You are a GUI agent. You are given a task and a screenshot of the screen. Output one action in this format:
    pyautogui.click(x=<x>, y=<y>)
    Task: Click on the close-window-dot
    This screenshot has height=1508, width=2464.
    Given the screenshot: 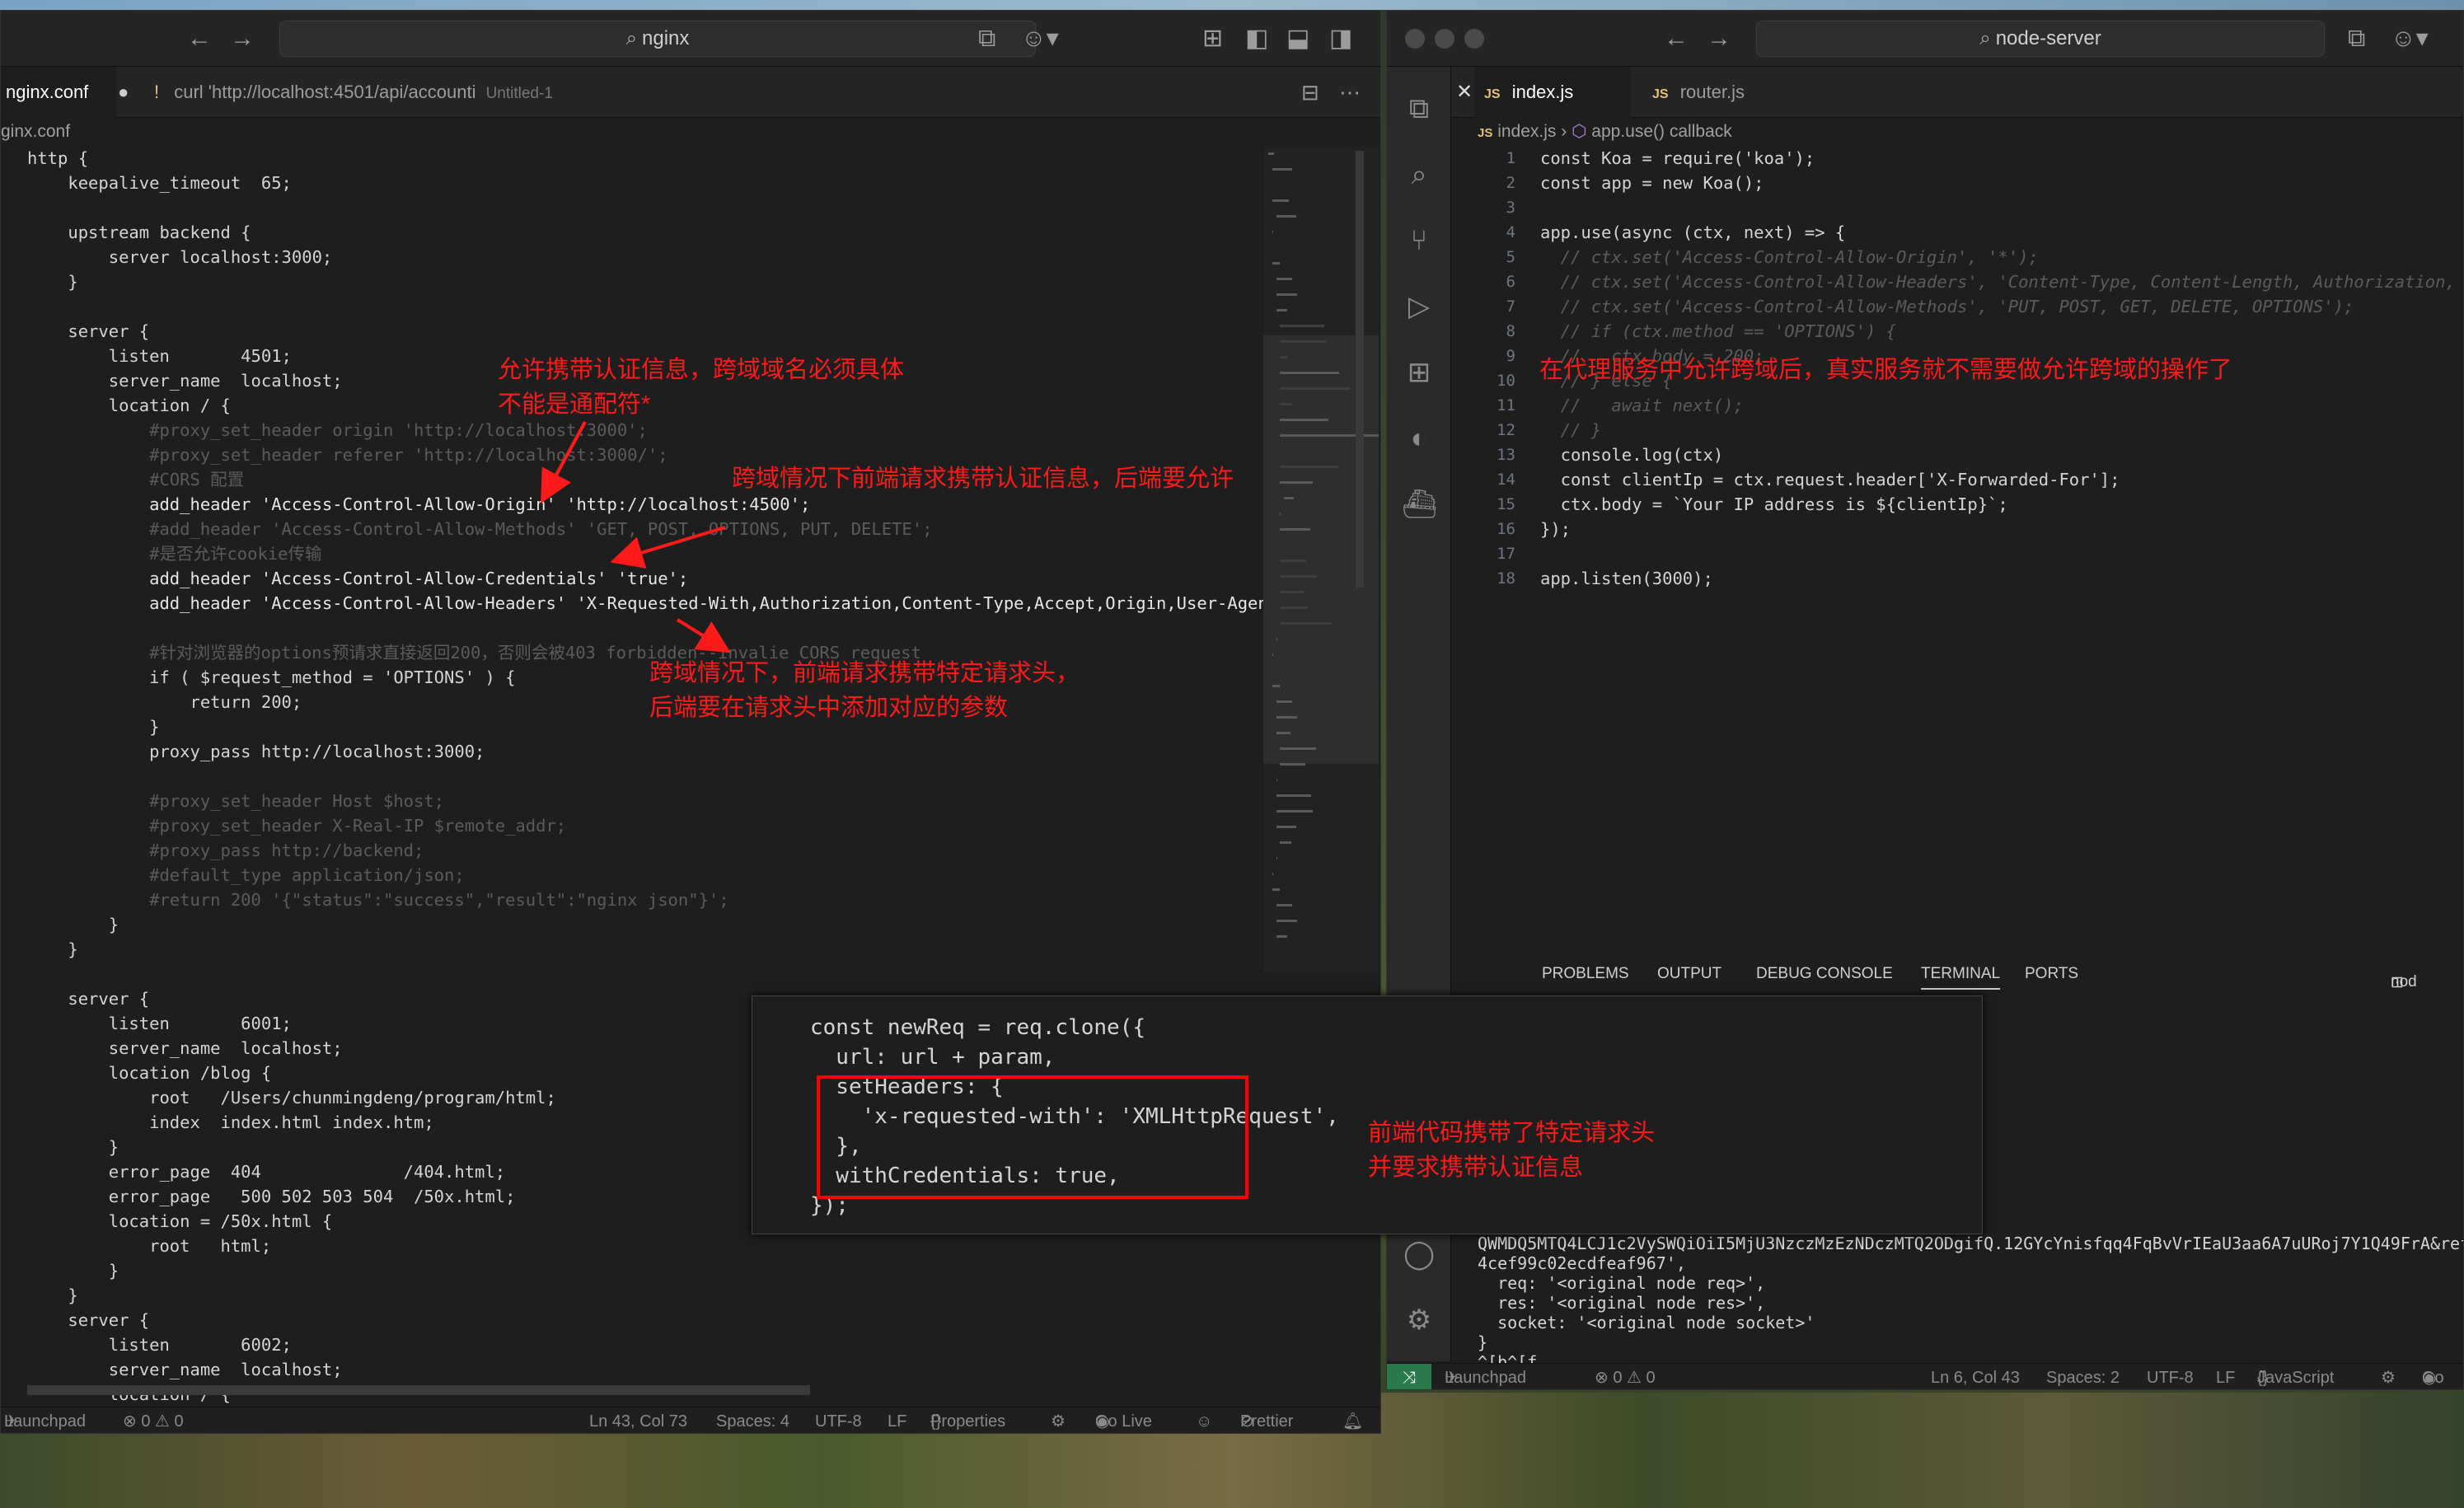 What is the action you would take?
    pyautogui.click(x=1415, y=39)
    